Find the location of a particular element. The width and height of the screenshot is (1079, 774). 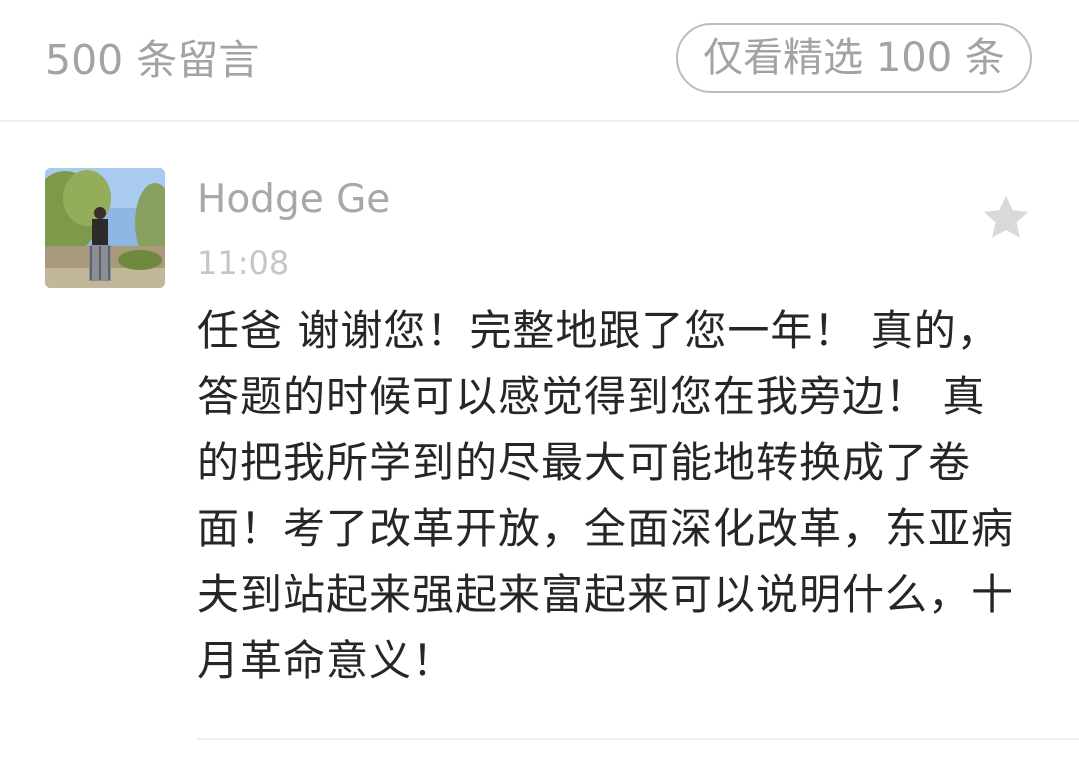

comment-time: 11:08 is located at coordinates (243, 263).